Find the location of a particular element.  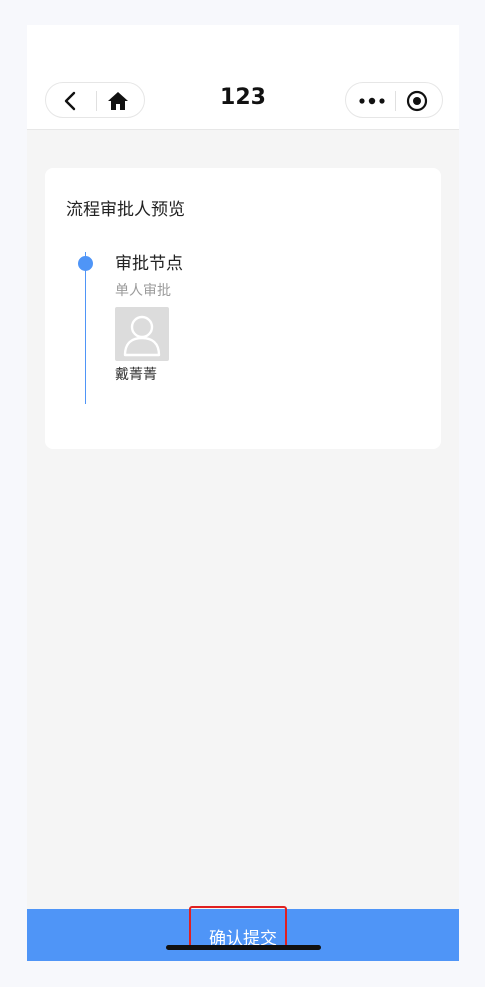

capsule-divider is located at coordinates (395, 101).